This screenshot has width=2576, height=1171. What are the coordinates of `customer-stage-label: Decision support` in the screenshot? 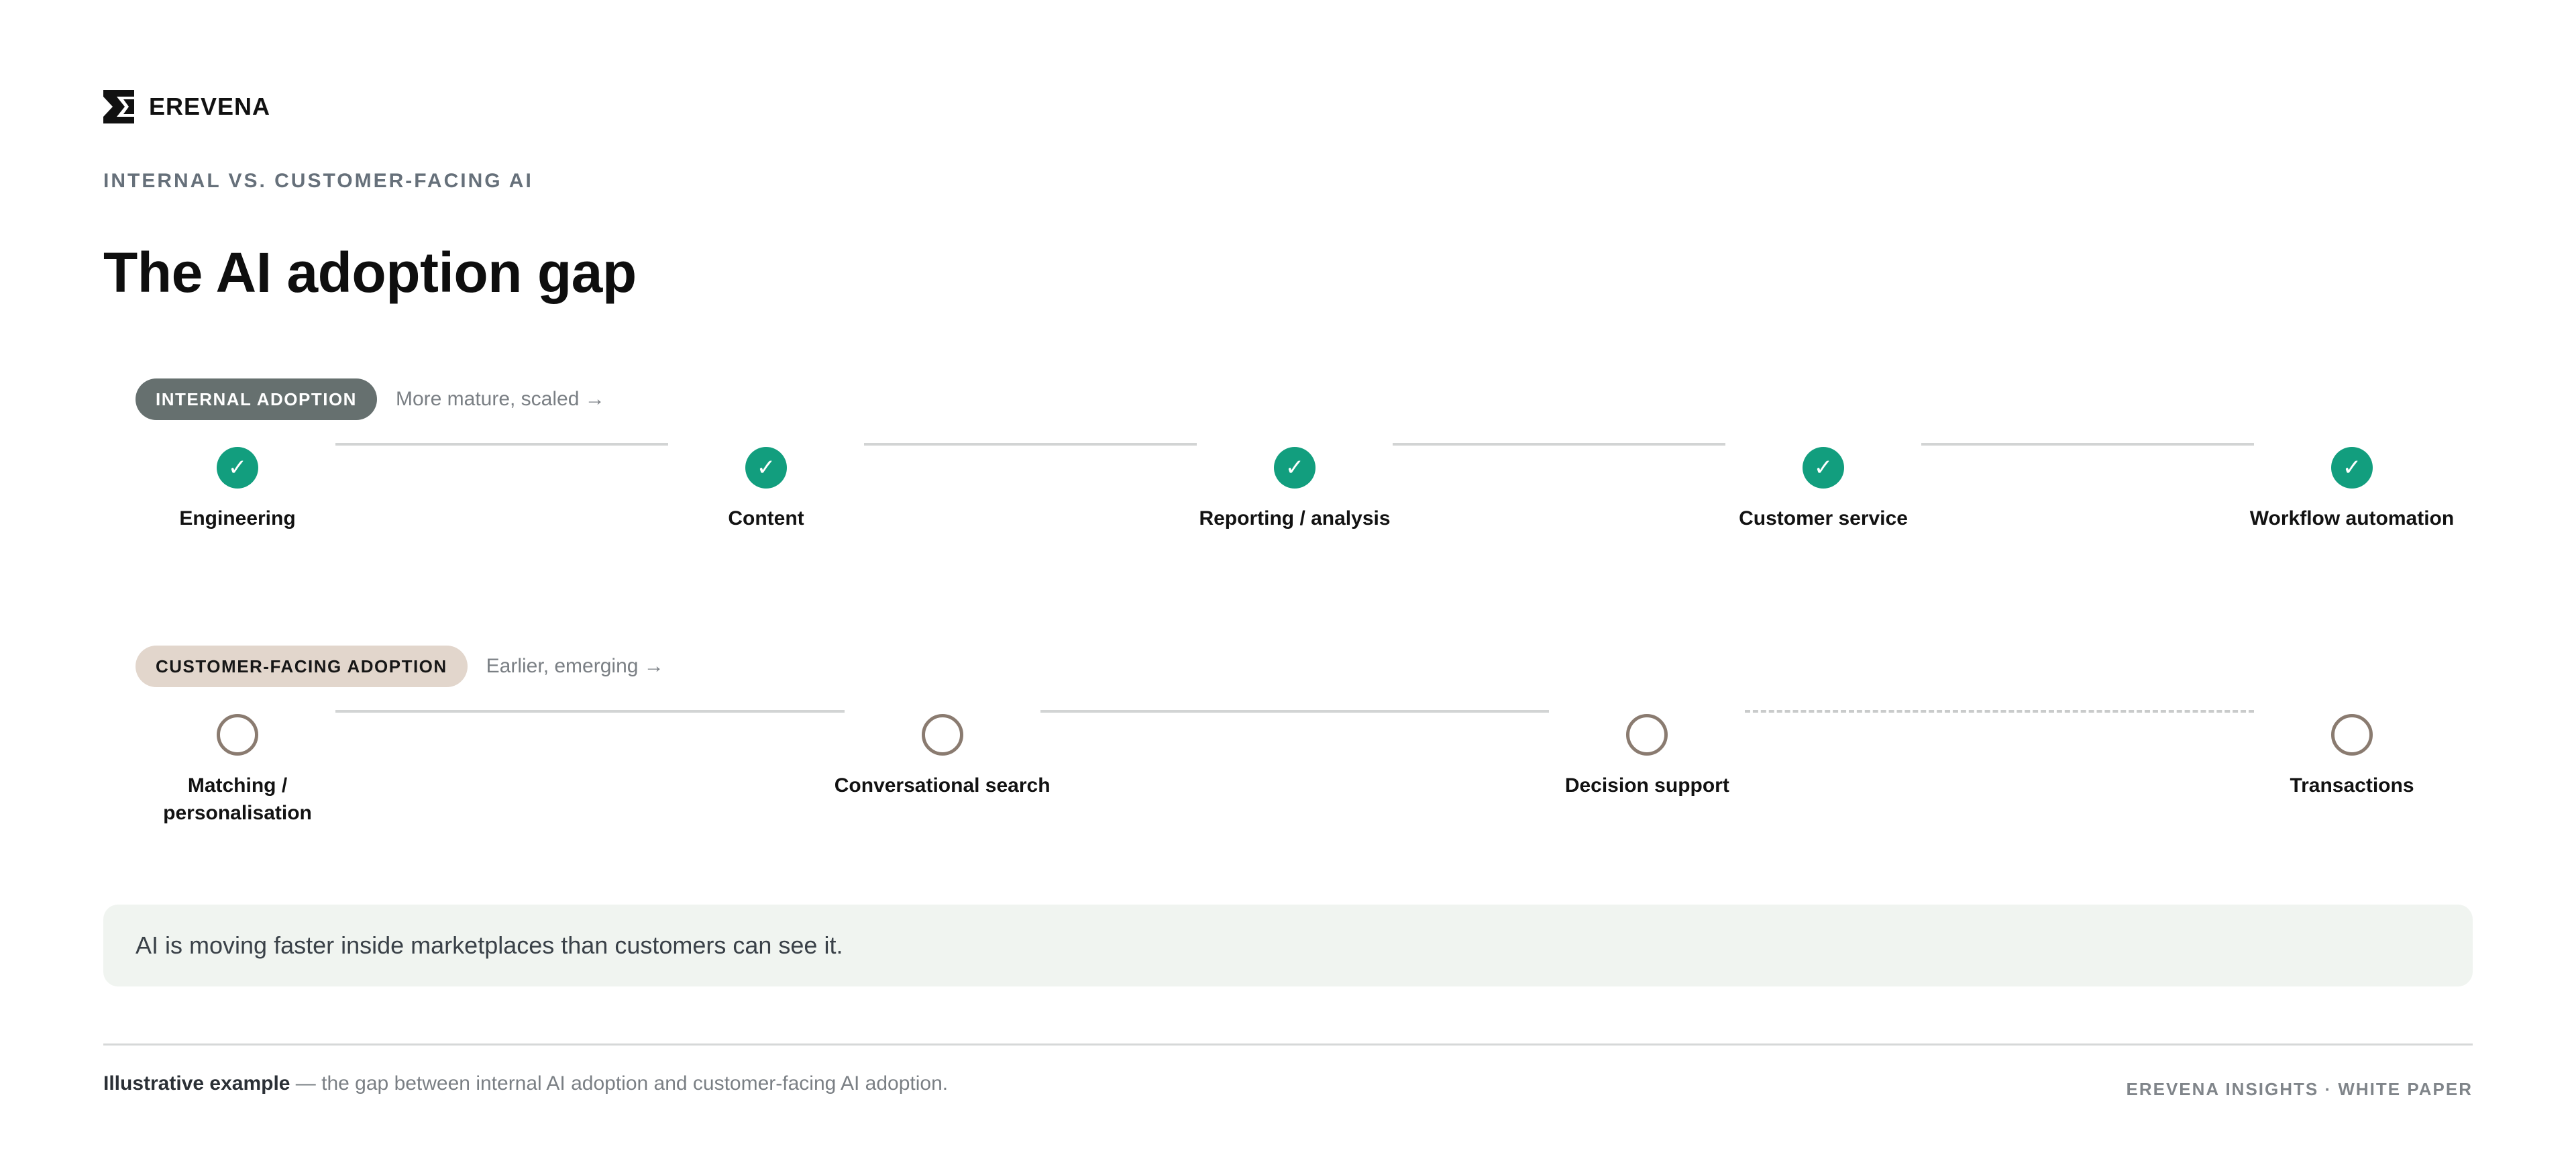 It's located at (1646, 785).